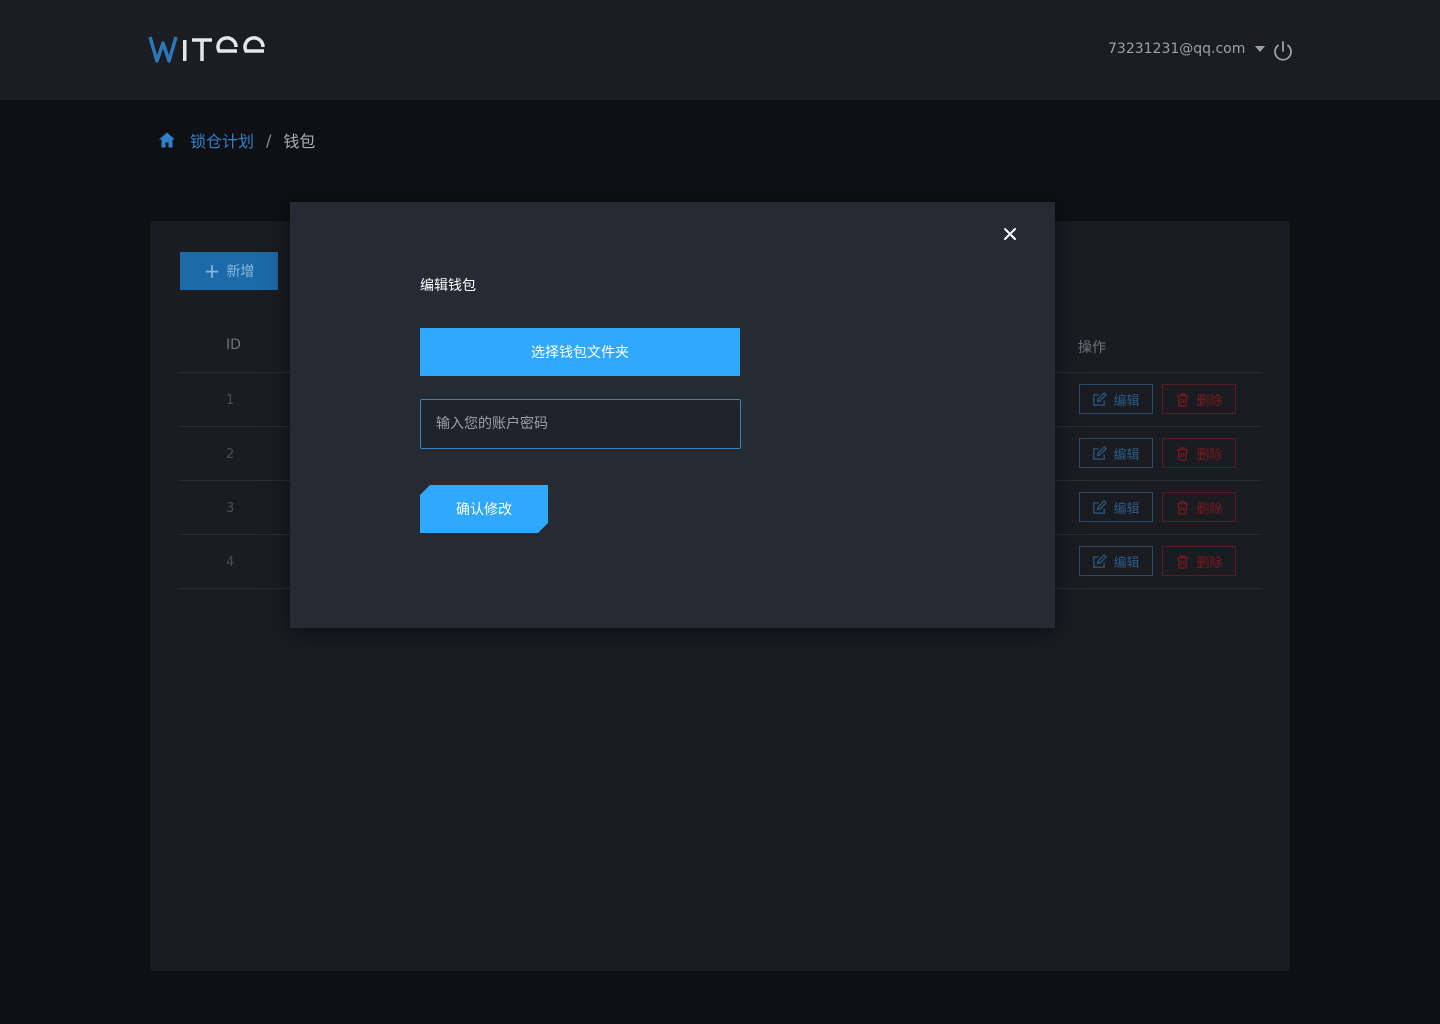 Image resolution: width=1440 pixels, height=1024 pixels. I want to click on password-input, so click(580, 424).